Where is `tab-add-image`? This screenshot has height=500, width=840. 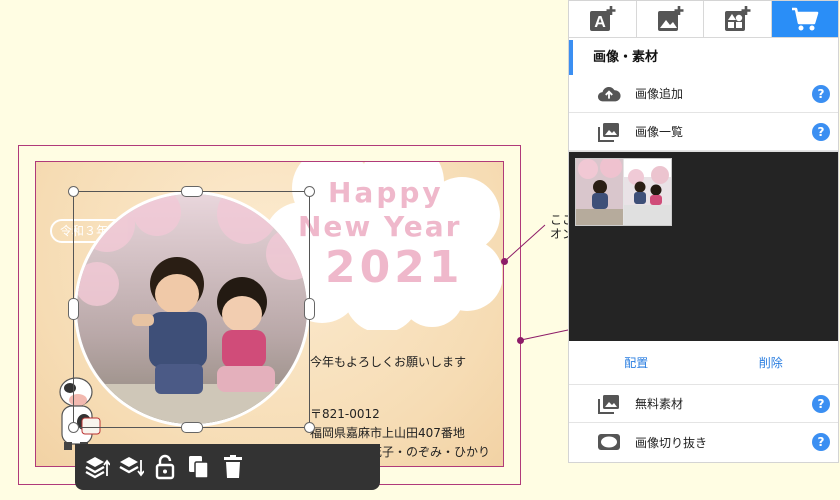 tab-add-image is located at coordinates (670, 19).